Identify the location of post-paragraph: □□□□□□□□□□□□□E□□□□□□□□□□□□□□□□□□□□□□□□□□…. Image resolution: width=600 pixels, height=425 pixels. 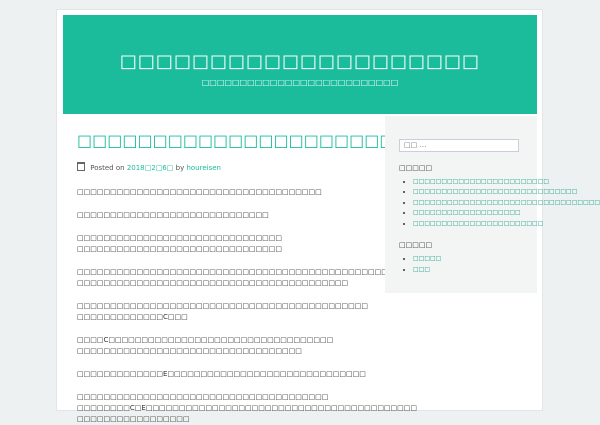
(227, 374).